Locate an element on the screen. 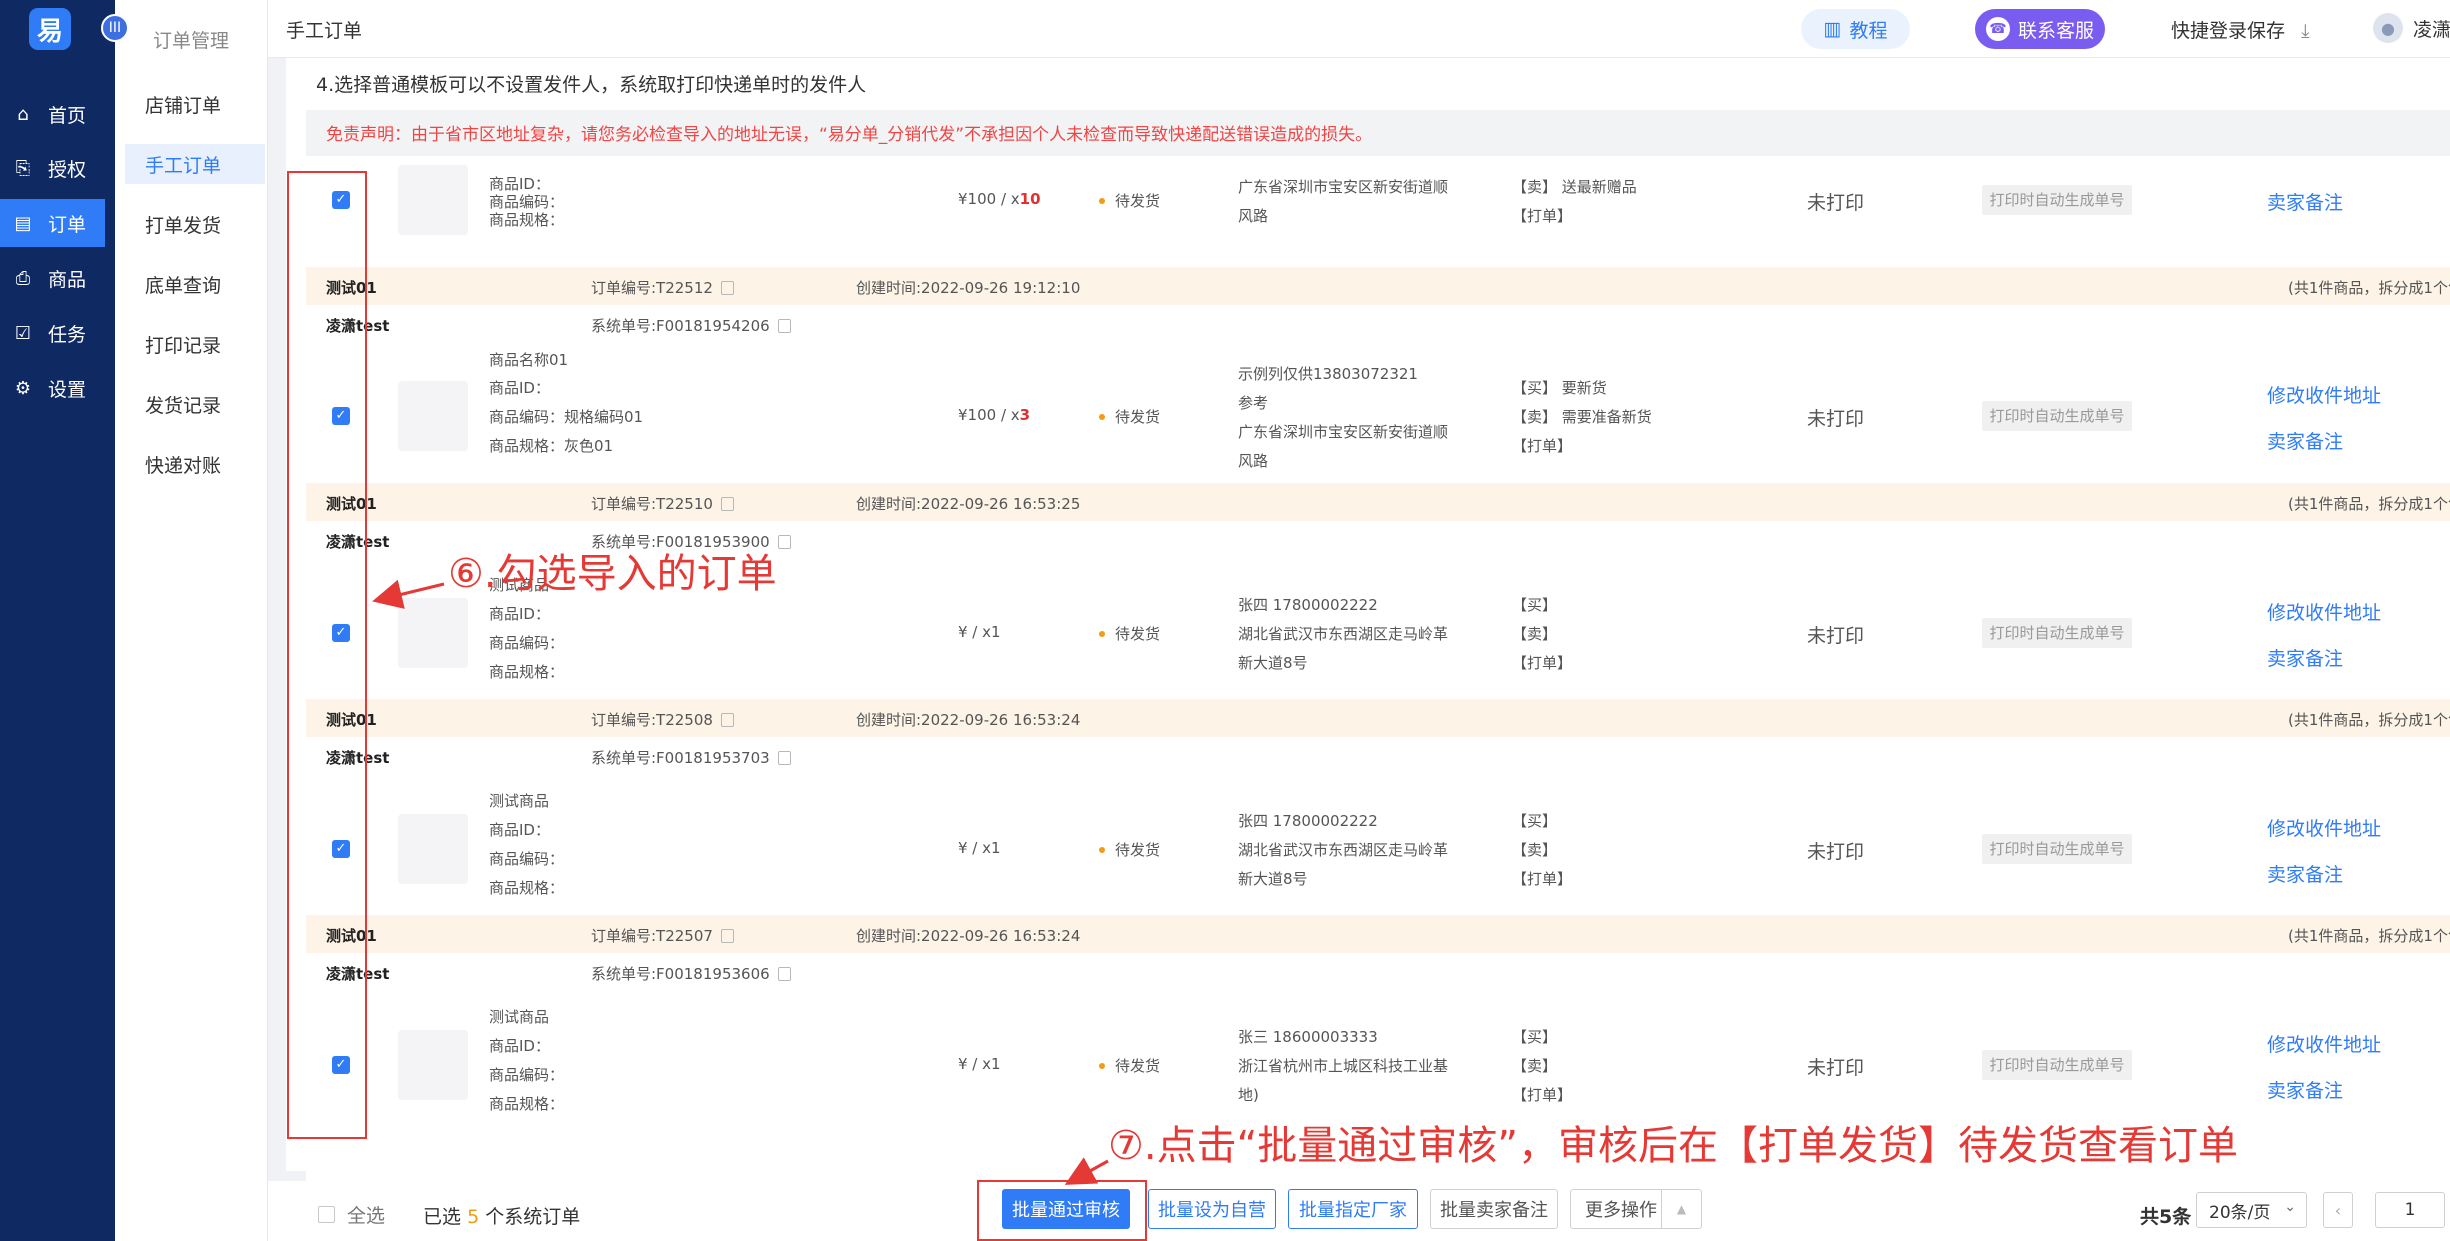  batch-assign-factory-button: 批量指定厂家 is located at coordinates (1353, 1209).